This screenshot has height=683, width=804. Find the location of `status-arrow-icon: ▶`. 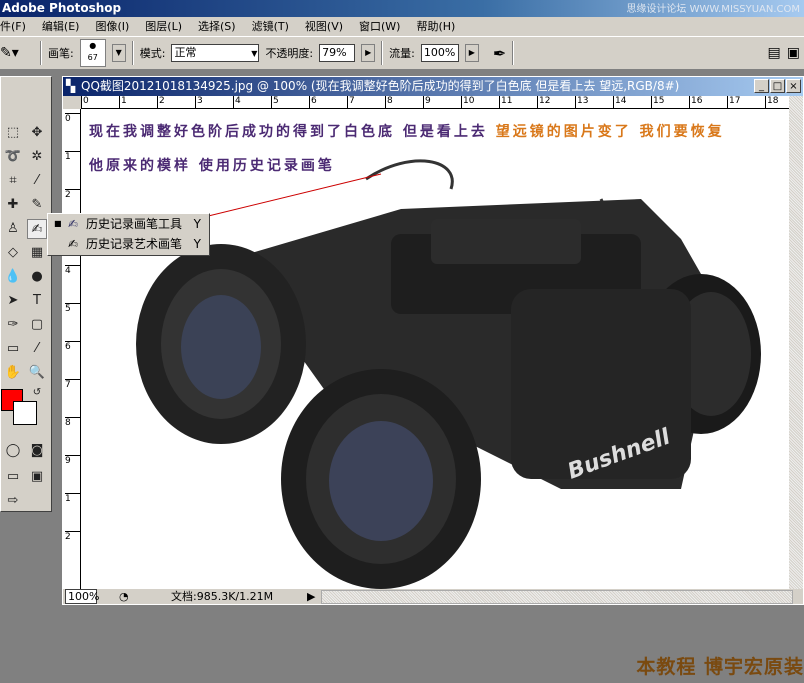

status-arrow-icon: ▶ is located at coordinates (311, 597).